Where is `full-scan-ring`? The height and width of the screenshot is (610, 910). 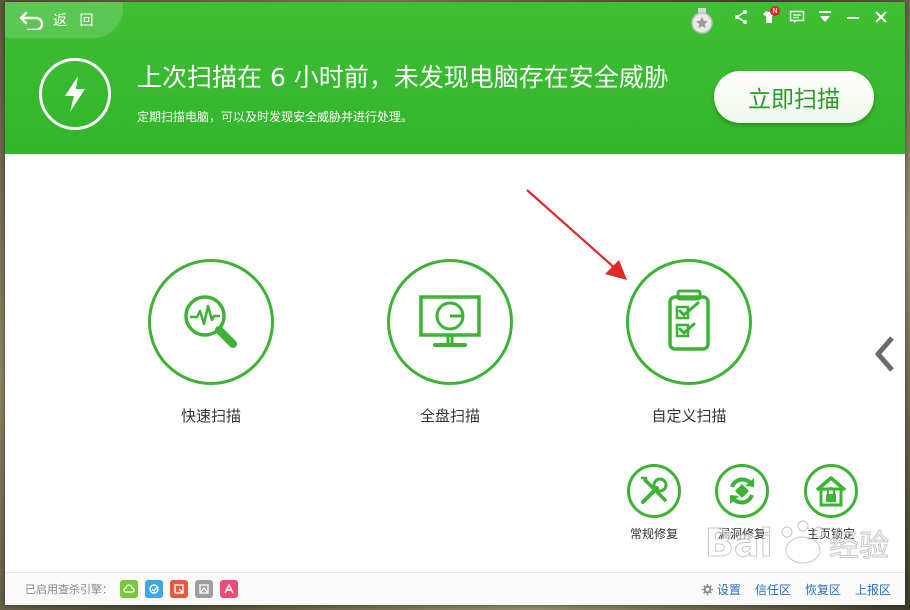 full-scan-ring is located at coordinates (450, 322).